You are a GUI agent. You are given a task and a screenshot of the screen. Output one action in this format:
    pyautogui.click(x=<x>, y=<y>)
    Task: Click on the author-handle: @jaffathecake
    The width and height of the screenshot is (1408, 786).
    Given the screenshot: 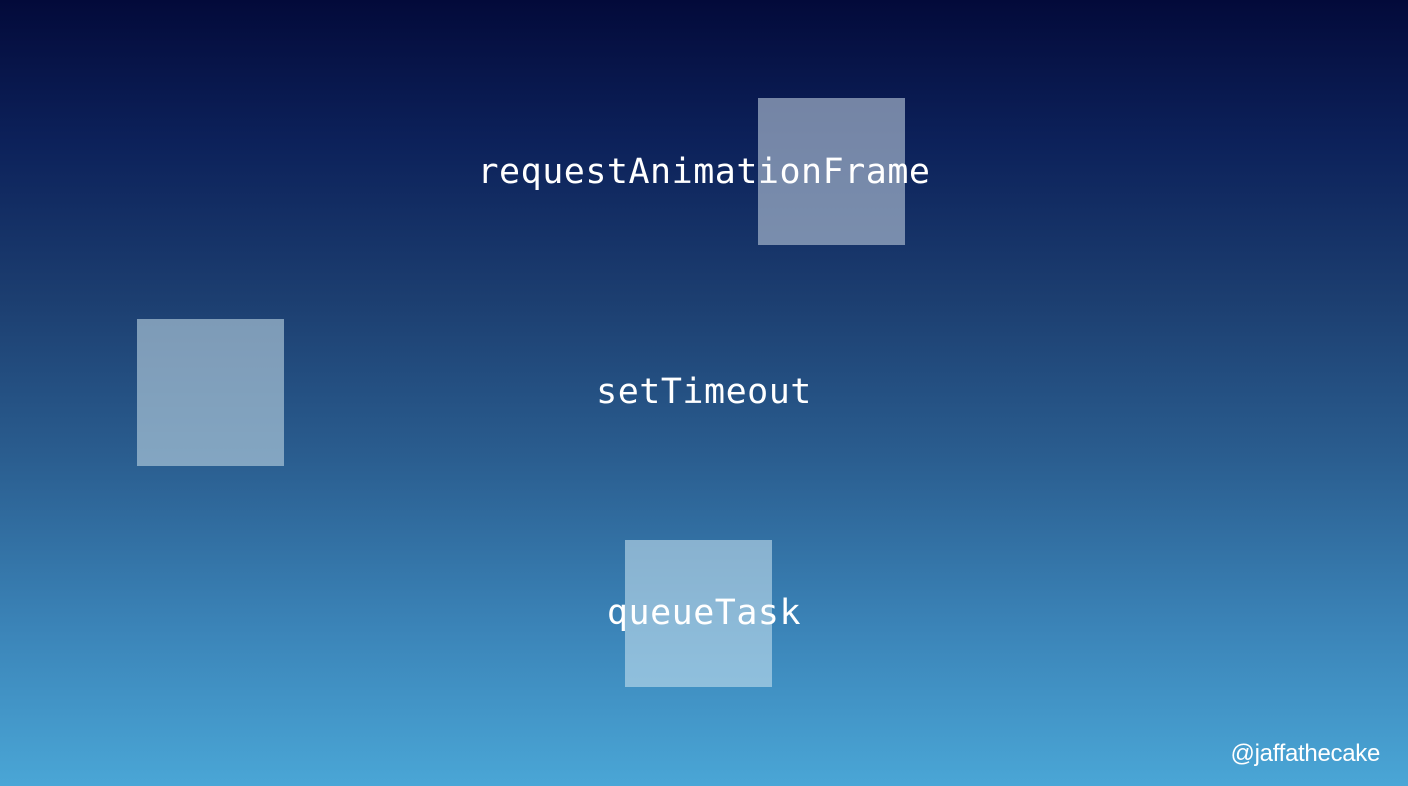 What is the action you would take?
    pyautogui.click(x=1305, y=753)
    